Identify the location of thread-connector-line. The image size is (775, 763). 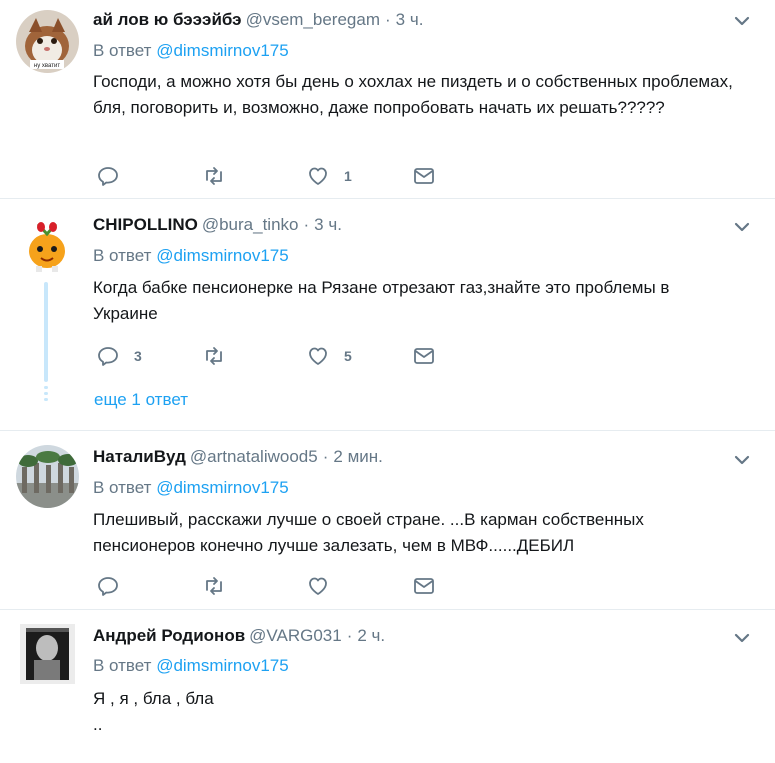
(46, 332).